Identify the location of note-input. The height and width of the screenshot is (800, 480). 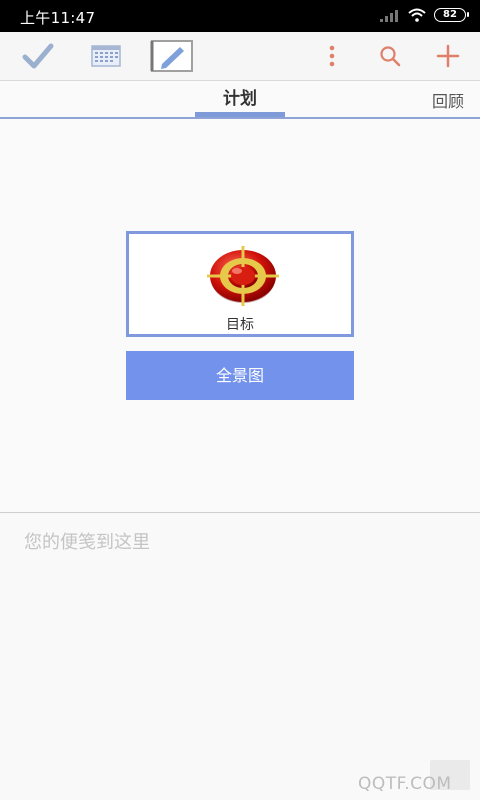
(239, 542).